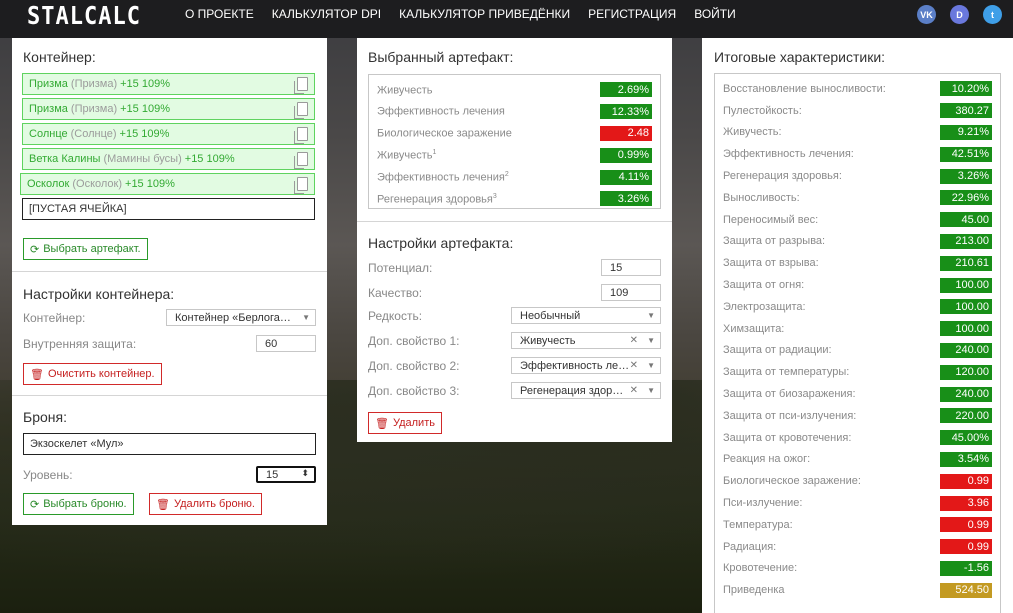 This screenshot has height=613, width=1013. I want to click on total-stat-row: Защита от температуры: 120.00, so click(857, 372).